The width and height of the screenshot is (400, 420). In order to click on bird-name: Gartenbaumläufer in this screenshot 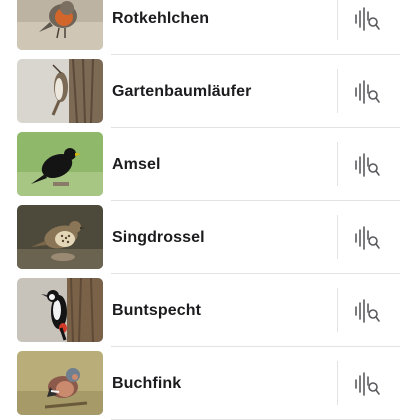, I will do `click(182, 91)`.